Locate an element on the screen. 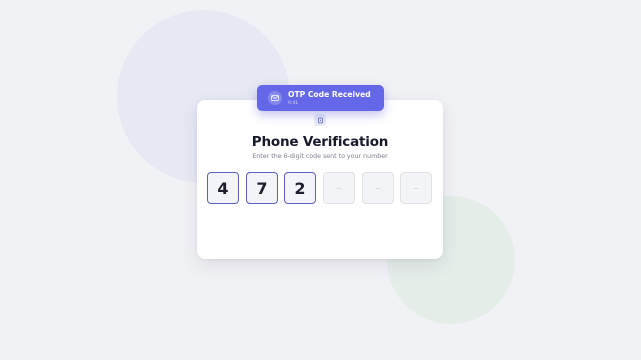 The image size is (641, 360). otp-digit-5: — is located at coordinates (378, 188).